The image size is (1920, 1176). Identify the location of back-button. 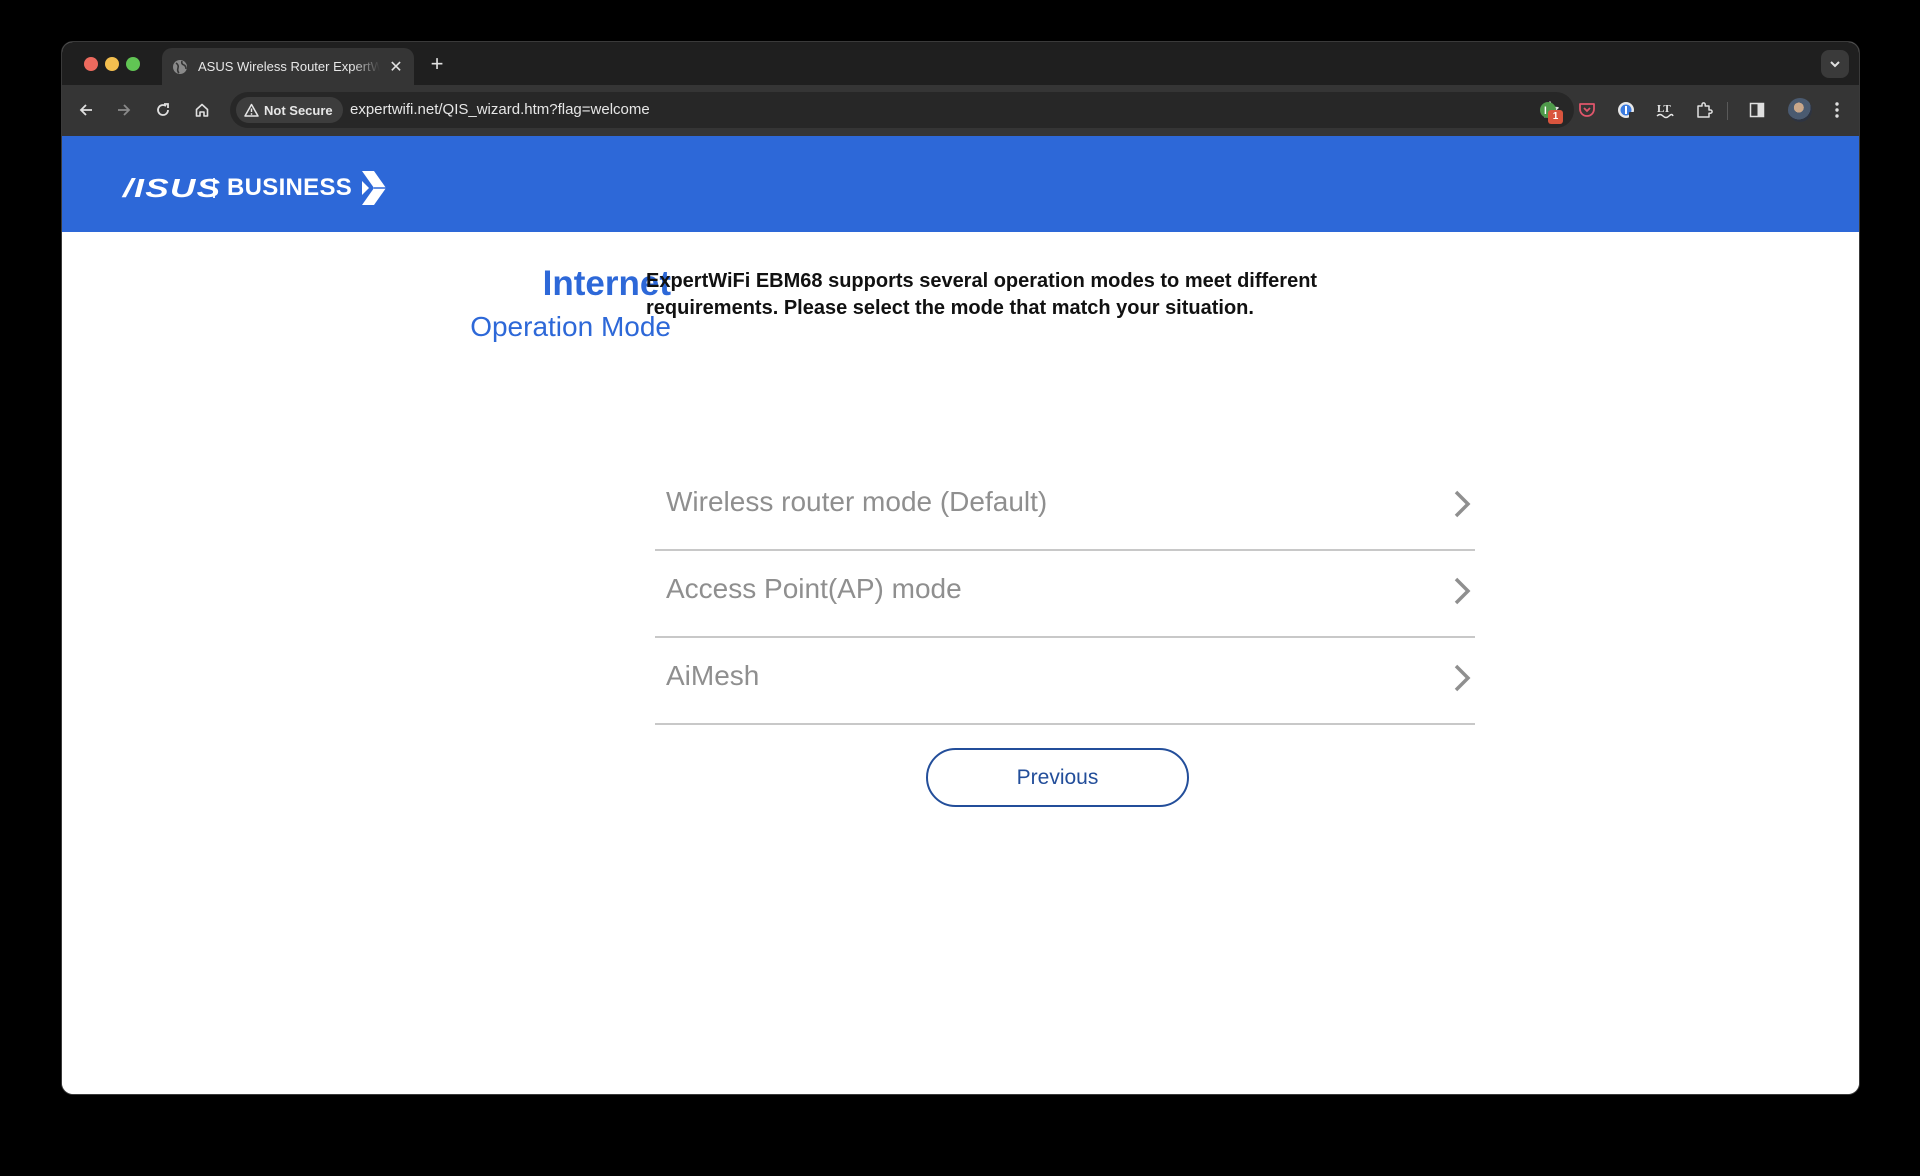
(86, 110).